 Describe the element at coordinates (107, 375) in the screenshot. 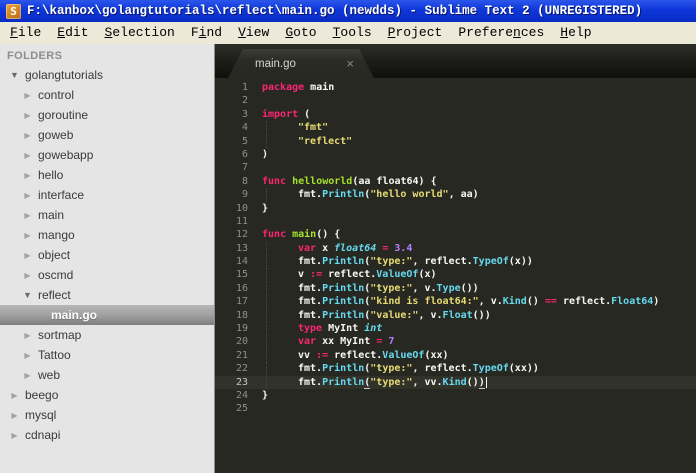

I see `tree-item-web: ▶ web` at that location.